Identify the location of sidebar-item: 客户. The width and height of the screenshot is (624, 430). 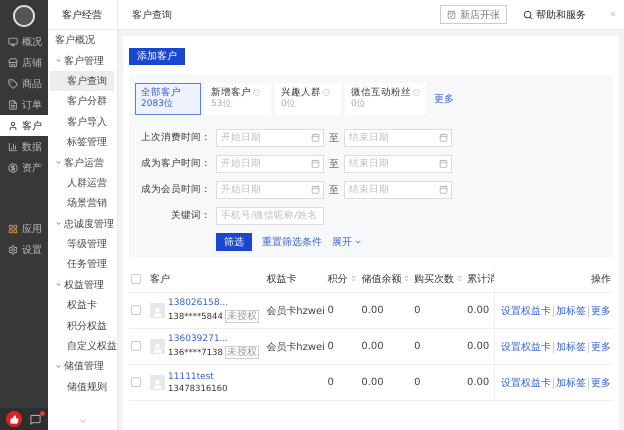
(24, 125).